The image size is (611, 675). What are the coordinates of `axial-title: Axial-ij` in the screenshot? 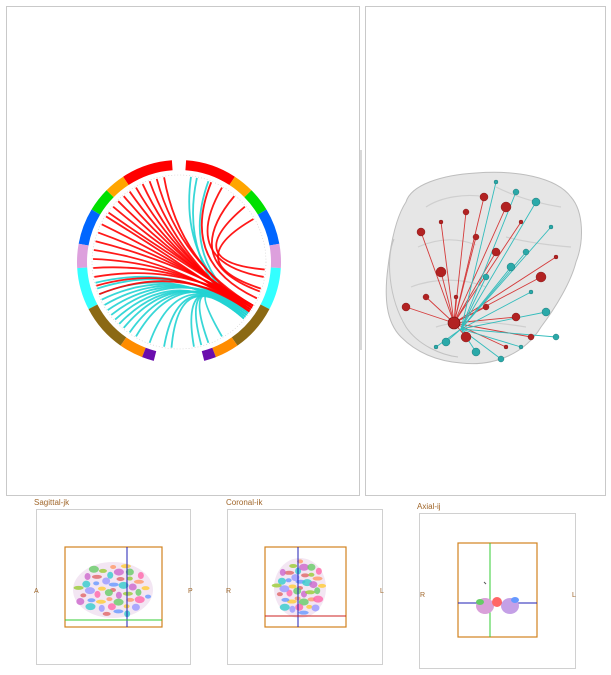 It's located at (429, 506).